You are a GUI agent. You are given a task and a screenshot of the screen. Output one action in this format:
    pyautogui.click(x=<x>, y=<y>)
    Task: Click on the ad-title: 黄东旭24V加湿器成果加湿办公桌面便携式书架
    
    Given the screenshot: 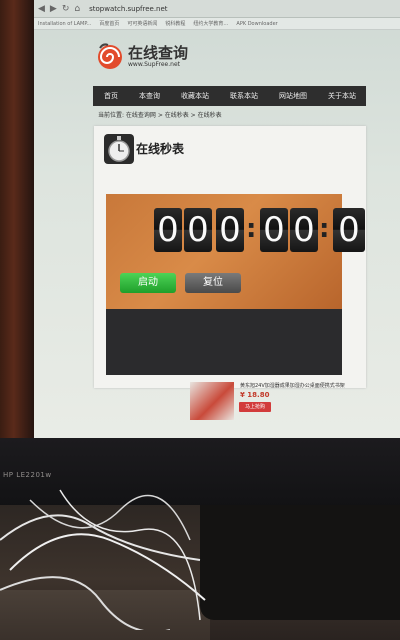 What is the action you would take?
    pyautogui.click(x=303, y=385)
    